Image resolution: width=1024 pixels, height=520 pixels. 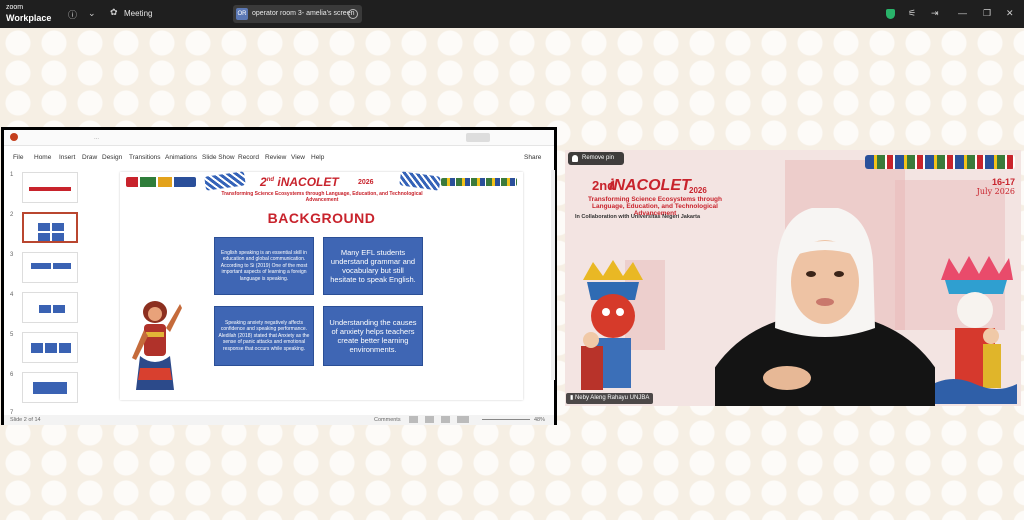 I want to click on participant-name-tag: ▮ Neby Aleng Rahayu UNJBA, so click(x=610, y=398).